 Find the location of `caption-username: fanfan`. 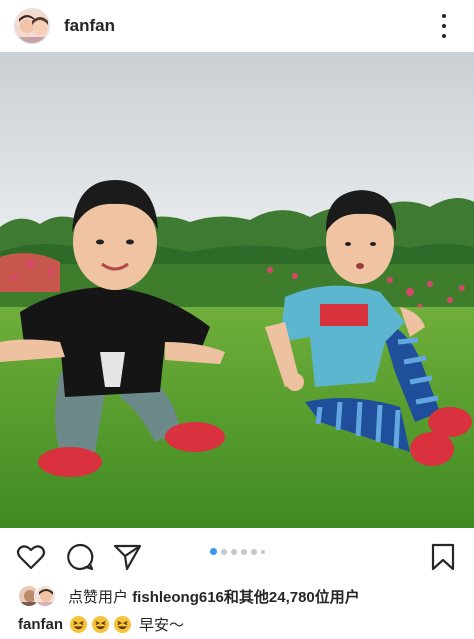

caption-username: fanfan is located at coordinates (40, 624).